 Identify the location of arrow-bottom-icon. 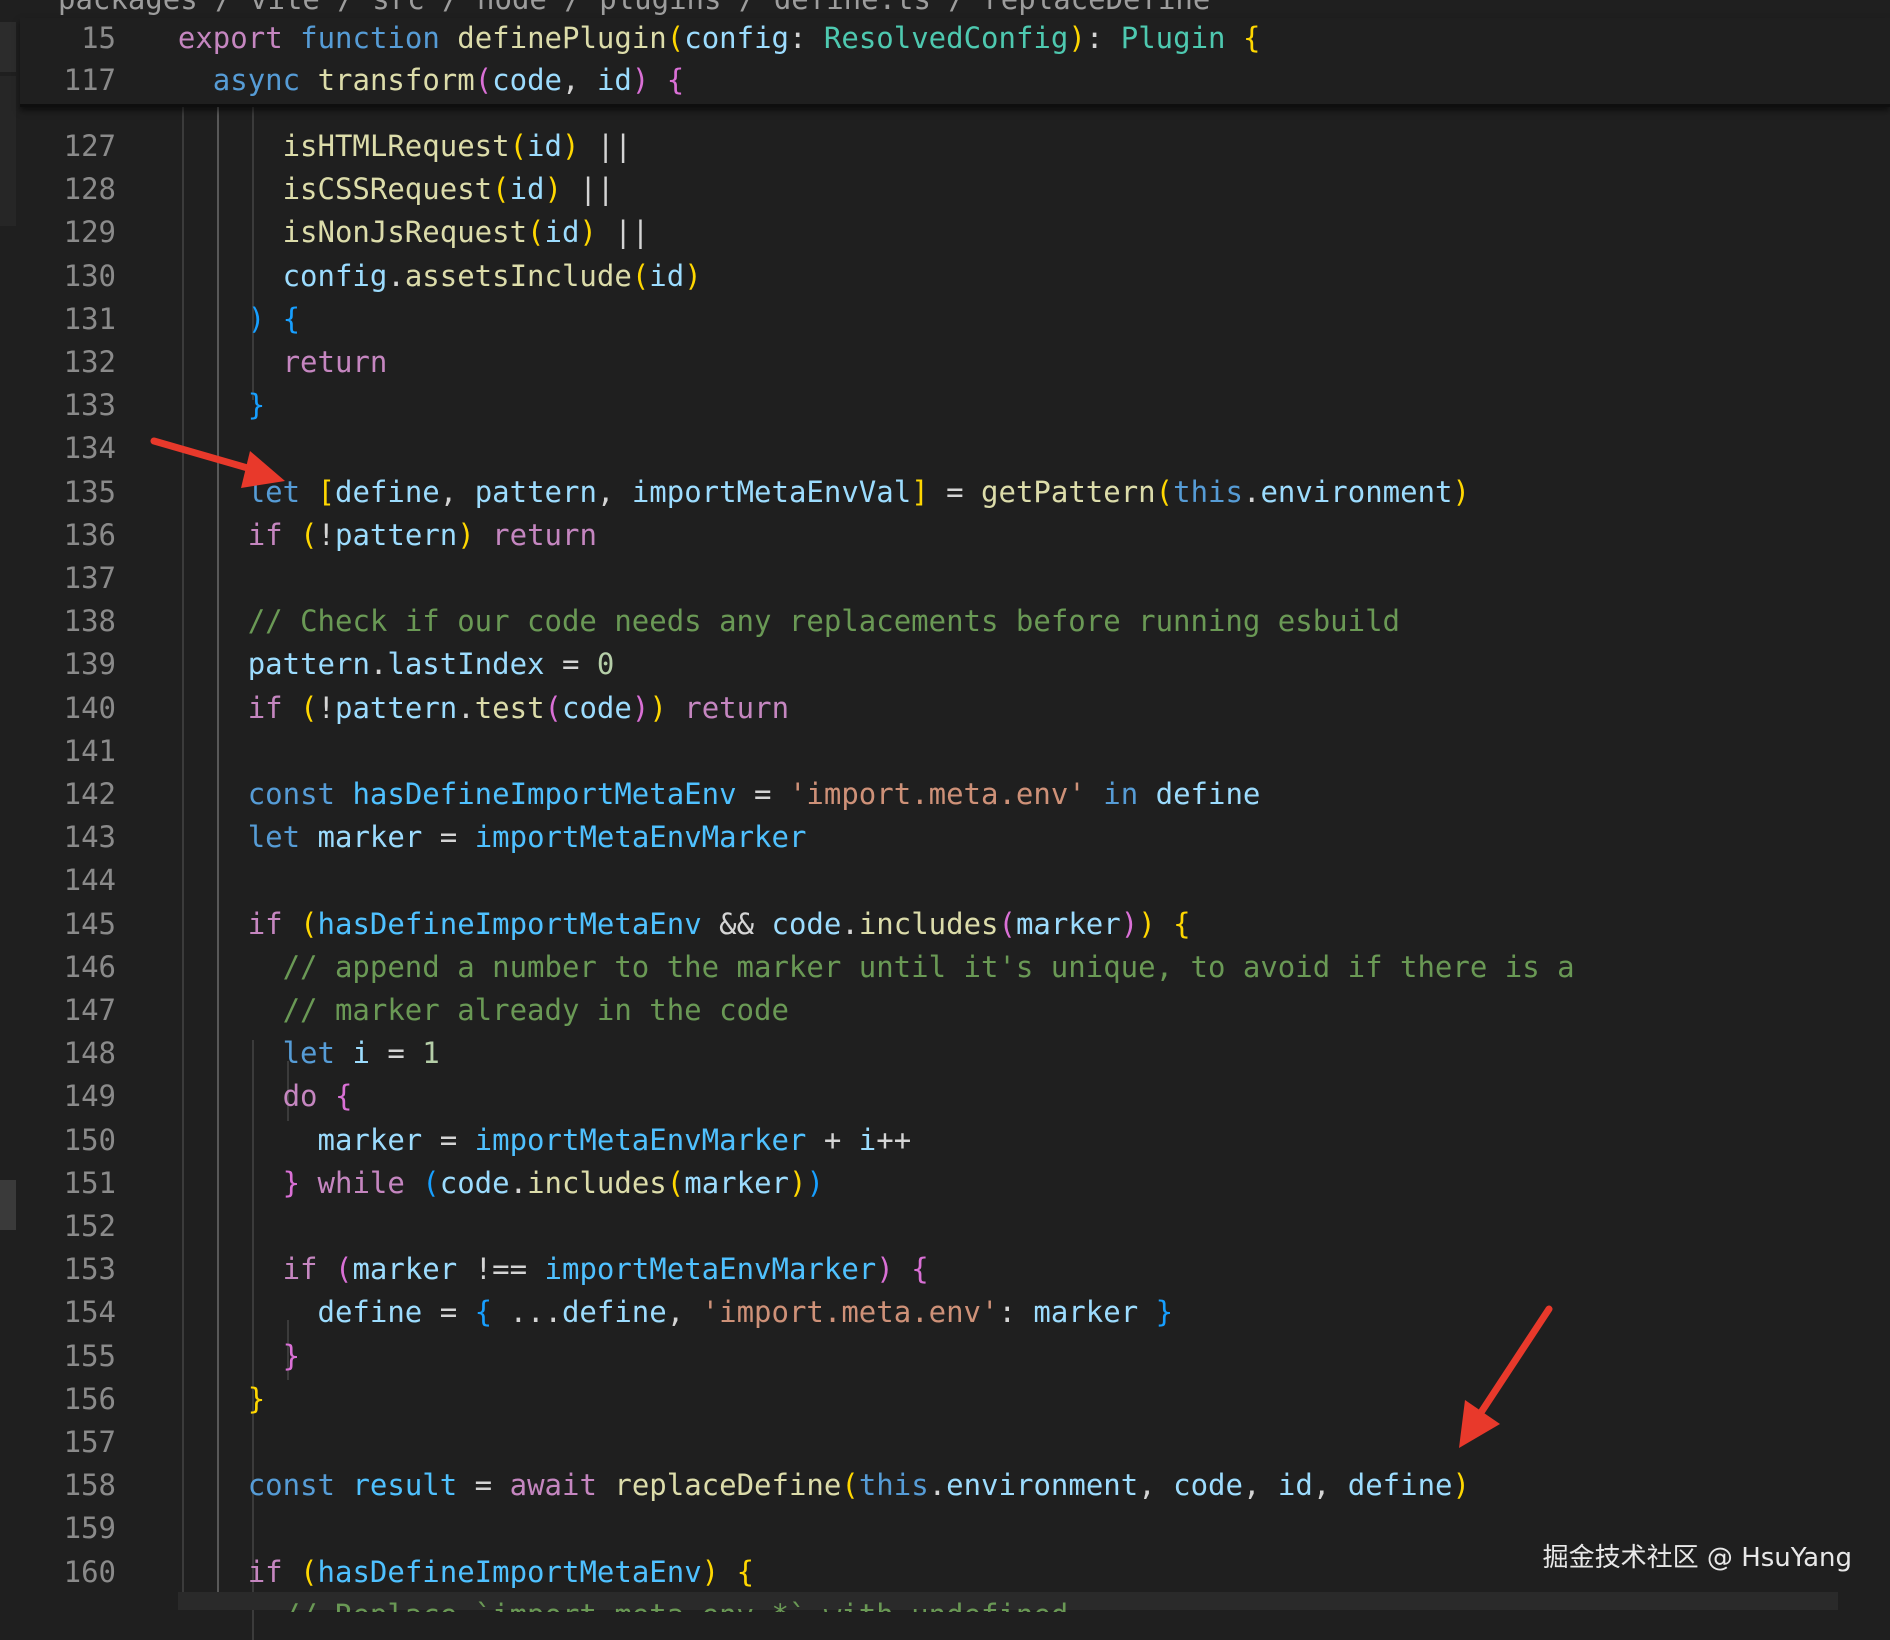
(1506, 1376).